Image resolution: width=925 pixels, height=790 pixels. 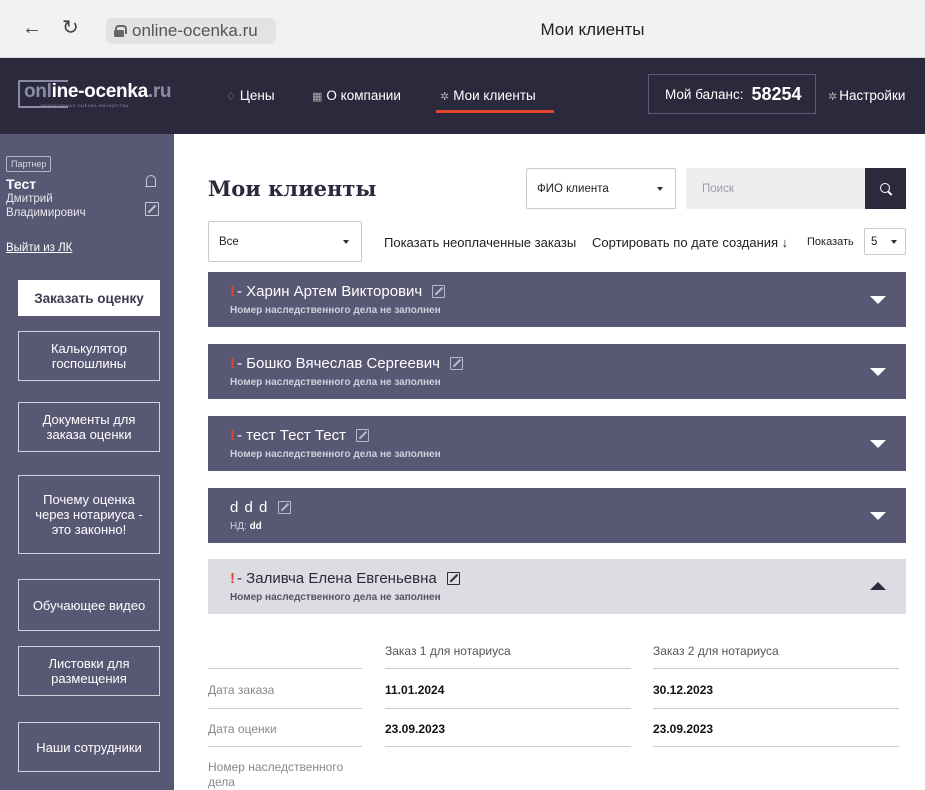 I want to click on search-field-select: ФИО клиента, so click(x=601, y=188).